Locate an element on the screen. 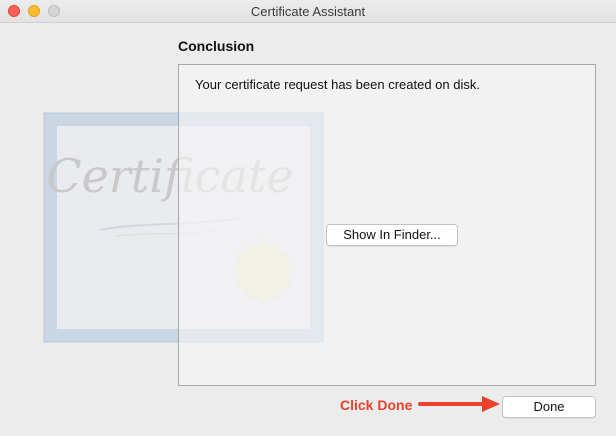 The image size is (616, 436). done-button: Done is located at coordinates (549, 407).